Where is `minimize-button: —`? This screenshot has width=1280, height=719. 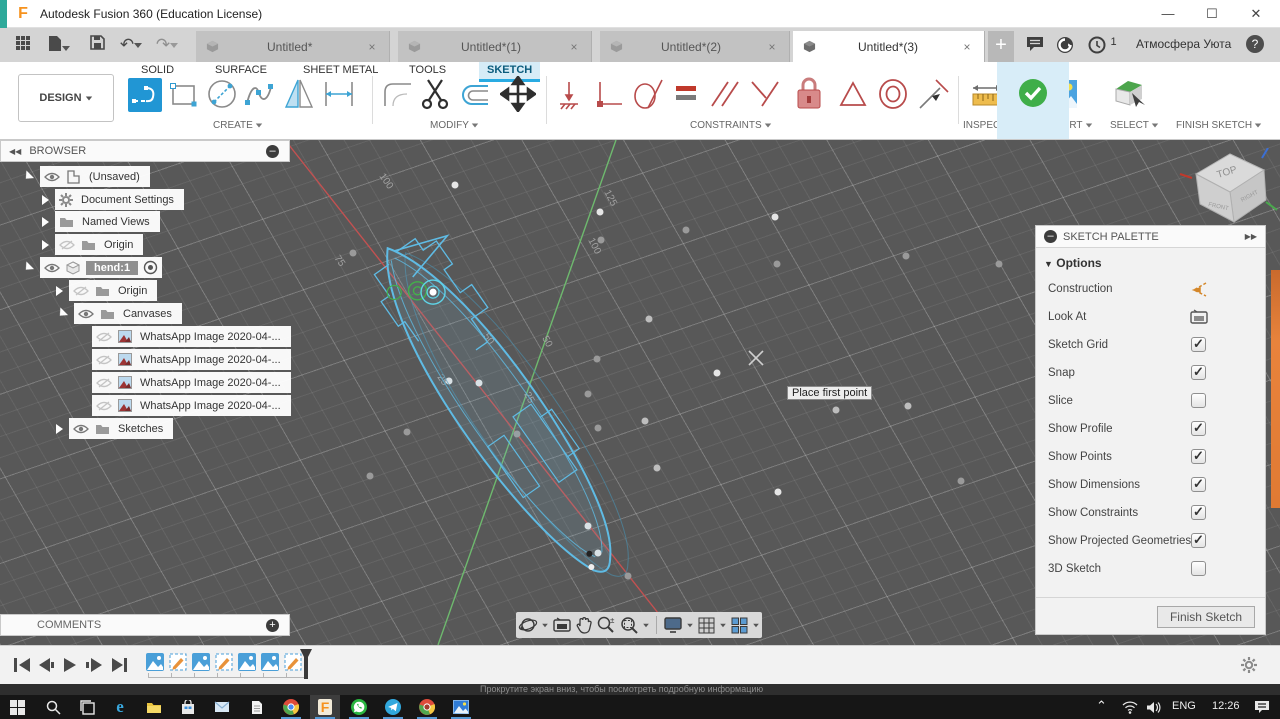
minimize-button: — is located at coordinates (1168, 14).